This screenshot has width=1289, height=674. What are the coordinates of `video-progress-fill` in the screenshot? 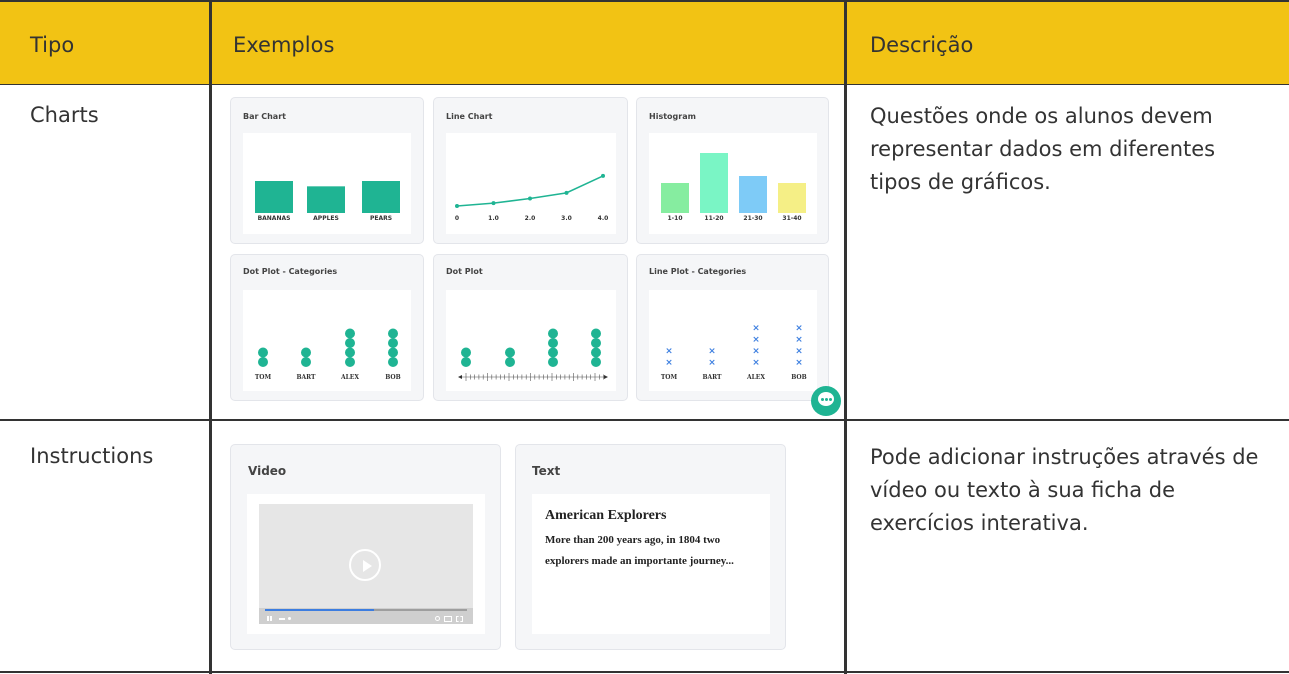 It's located at (320, 610).